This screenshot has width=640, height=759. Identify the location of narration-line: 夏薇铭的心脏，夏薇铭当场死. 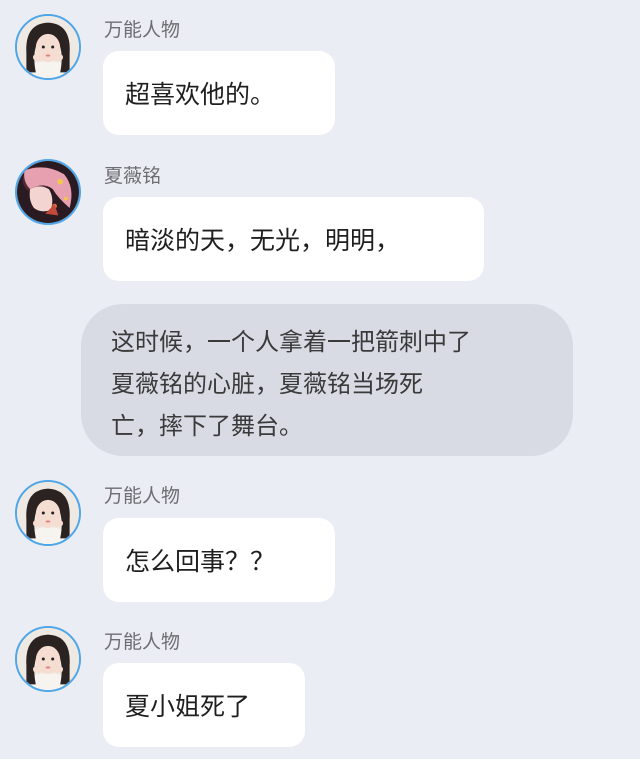
(267, 384).